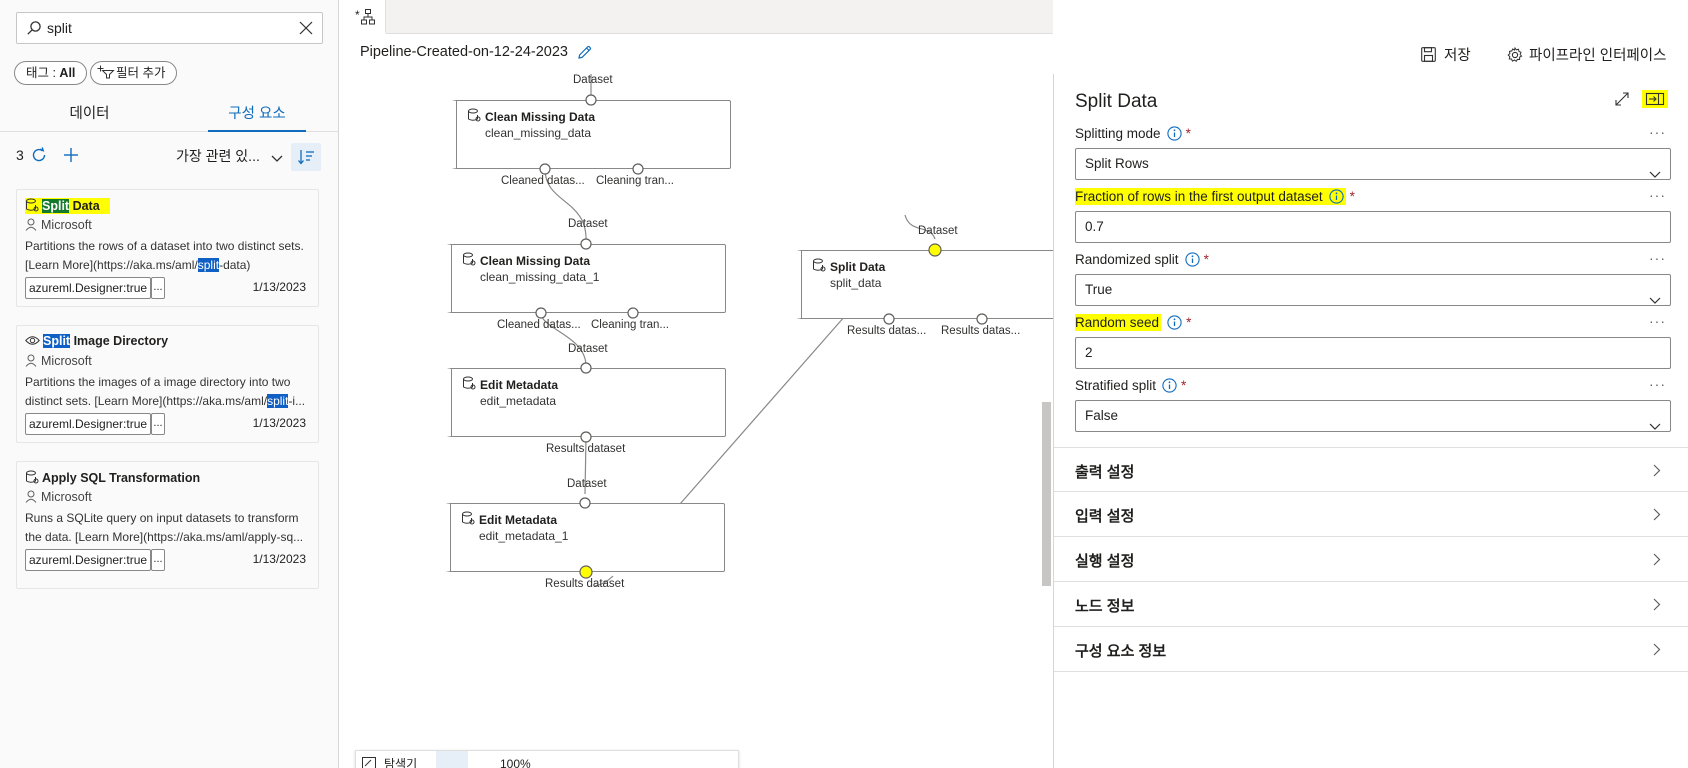  I want to click on section-input-settings: 입력 설정, so click(1371, 514).